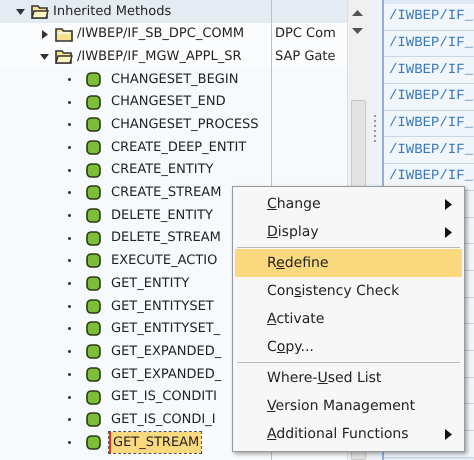 This screenshot has width=474, height=460. I want to click on menu-item: Activate, so click(348, 319).